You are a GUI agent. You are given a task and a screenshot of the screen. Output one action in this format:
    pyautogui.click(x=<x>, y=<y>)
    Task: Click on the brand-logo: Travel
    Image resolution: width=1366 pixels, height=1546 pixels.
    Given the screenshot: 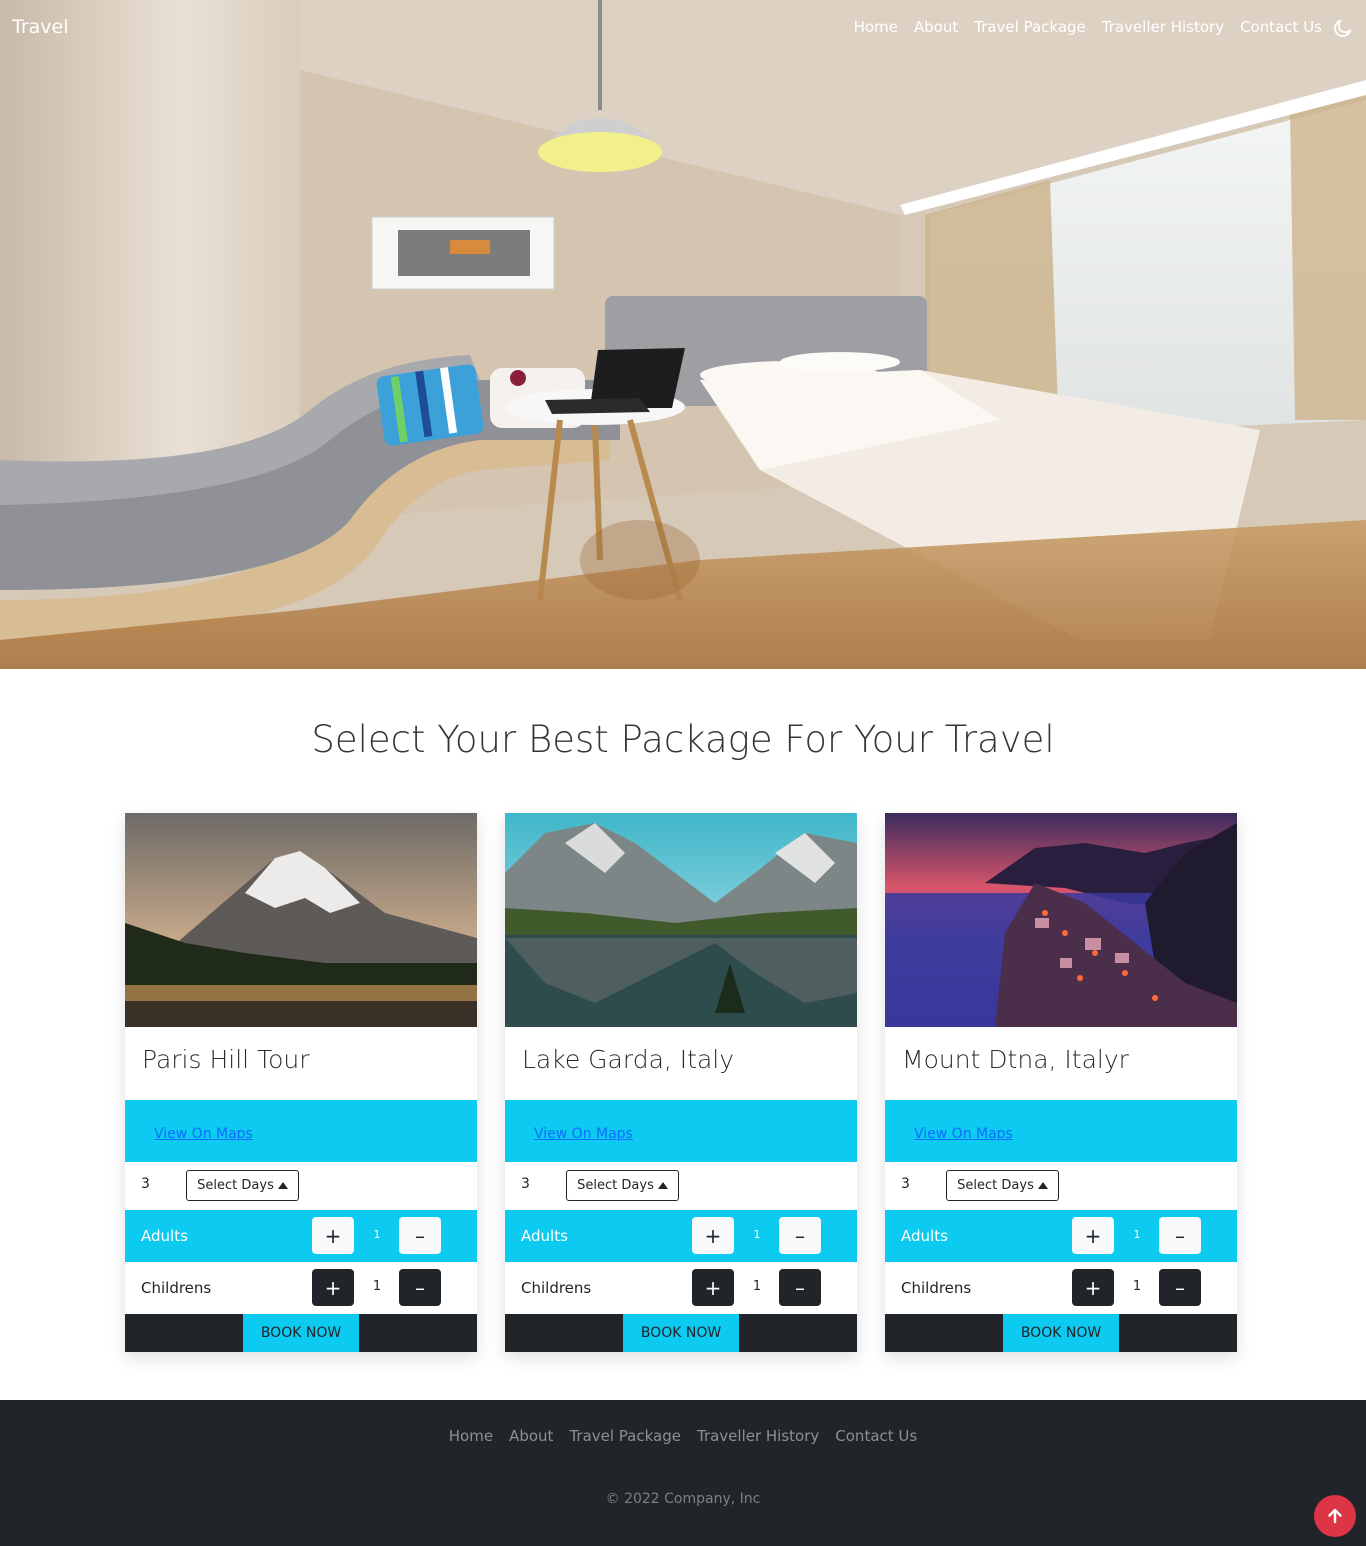 What is the action you would take?
    pyautogui.click(x=40, y=27)
    